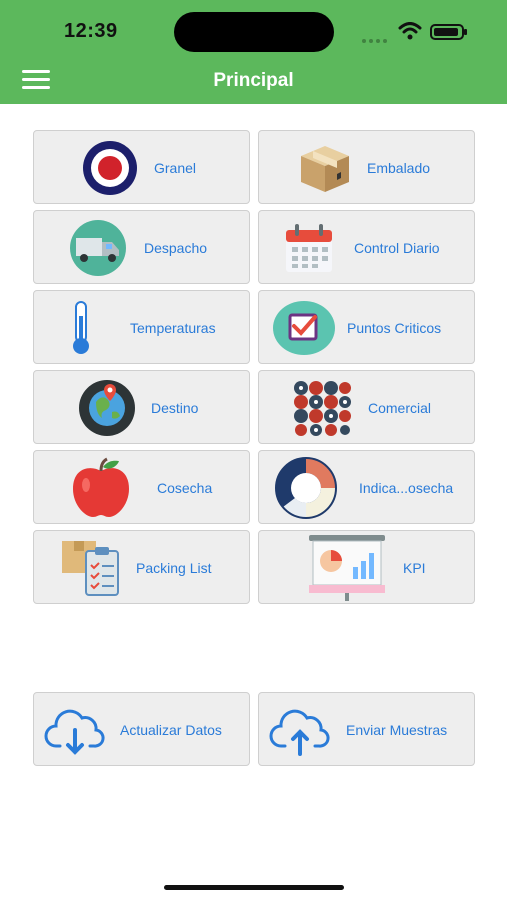 This screenshot has width=507, height=900. Describe the element at coordinates (400, 408) in the screenshot. I see `tile-label: Comercial` at that location.